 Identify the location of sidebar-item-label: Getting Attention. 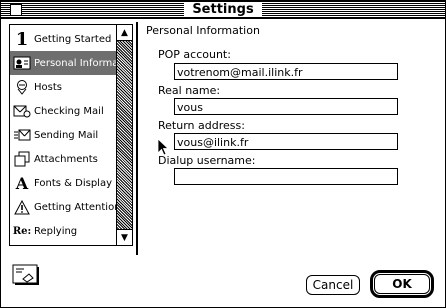
(75, 207).